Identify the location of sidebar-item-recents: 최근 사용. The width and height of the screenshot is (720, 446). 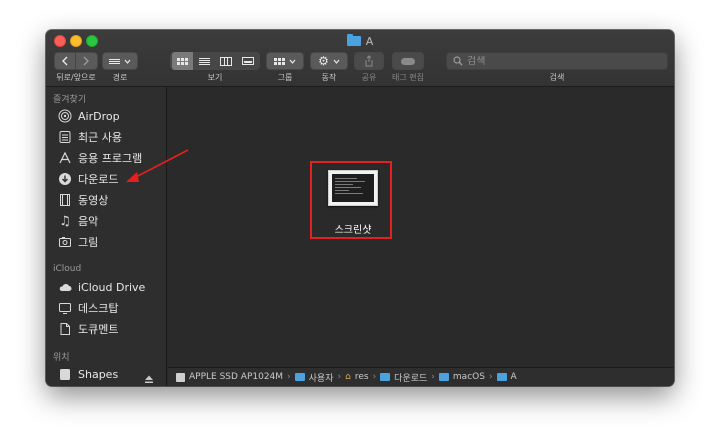
(90, 137).